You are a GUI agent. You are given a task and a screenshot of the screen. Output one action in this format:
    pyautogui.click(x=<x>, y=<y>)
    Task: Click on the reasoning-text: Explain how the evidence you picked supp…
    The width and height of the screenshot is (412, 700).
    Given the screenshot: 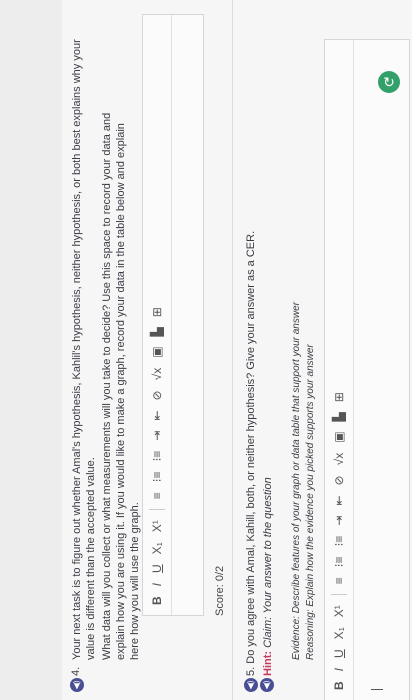 What is the action you would take?
    pyautogui.click(x=310, y=475)
    